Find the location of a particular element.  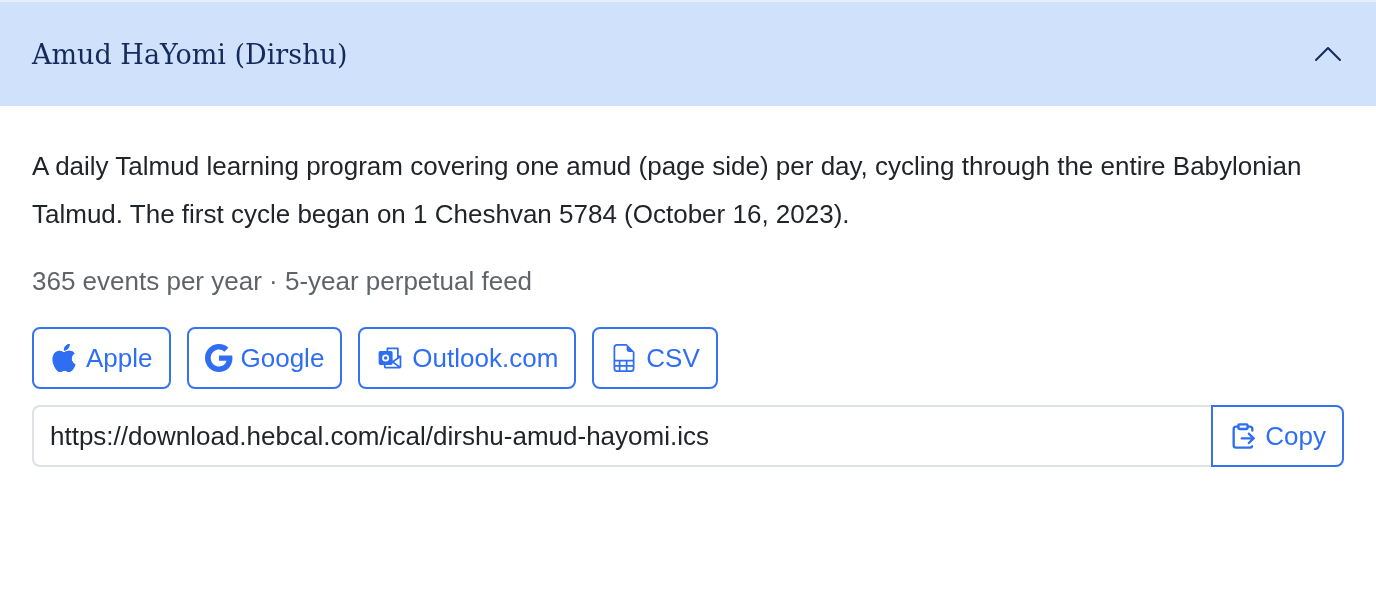

event-summary: 365 events per year · 5-year perpetual feed is located at coordinates (283, 281).